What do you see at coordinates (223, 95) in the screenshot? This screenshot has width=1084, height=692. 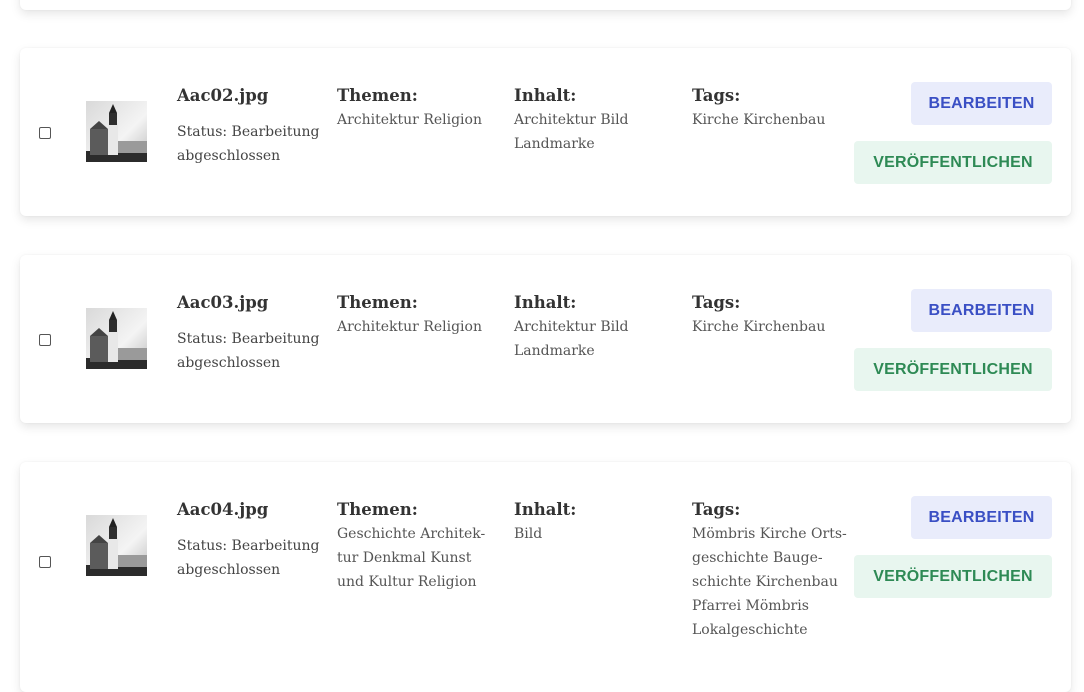 I see `file-name: Aac02.jpg` at bounding box center [223, 95].